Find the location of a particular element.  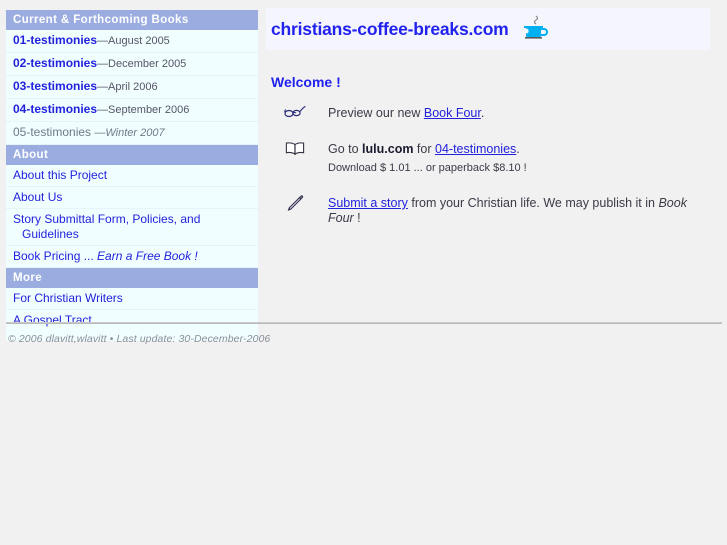

sidebar-item-label: About Us is located at coordinates (37, 197).